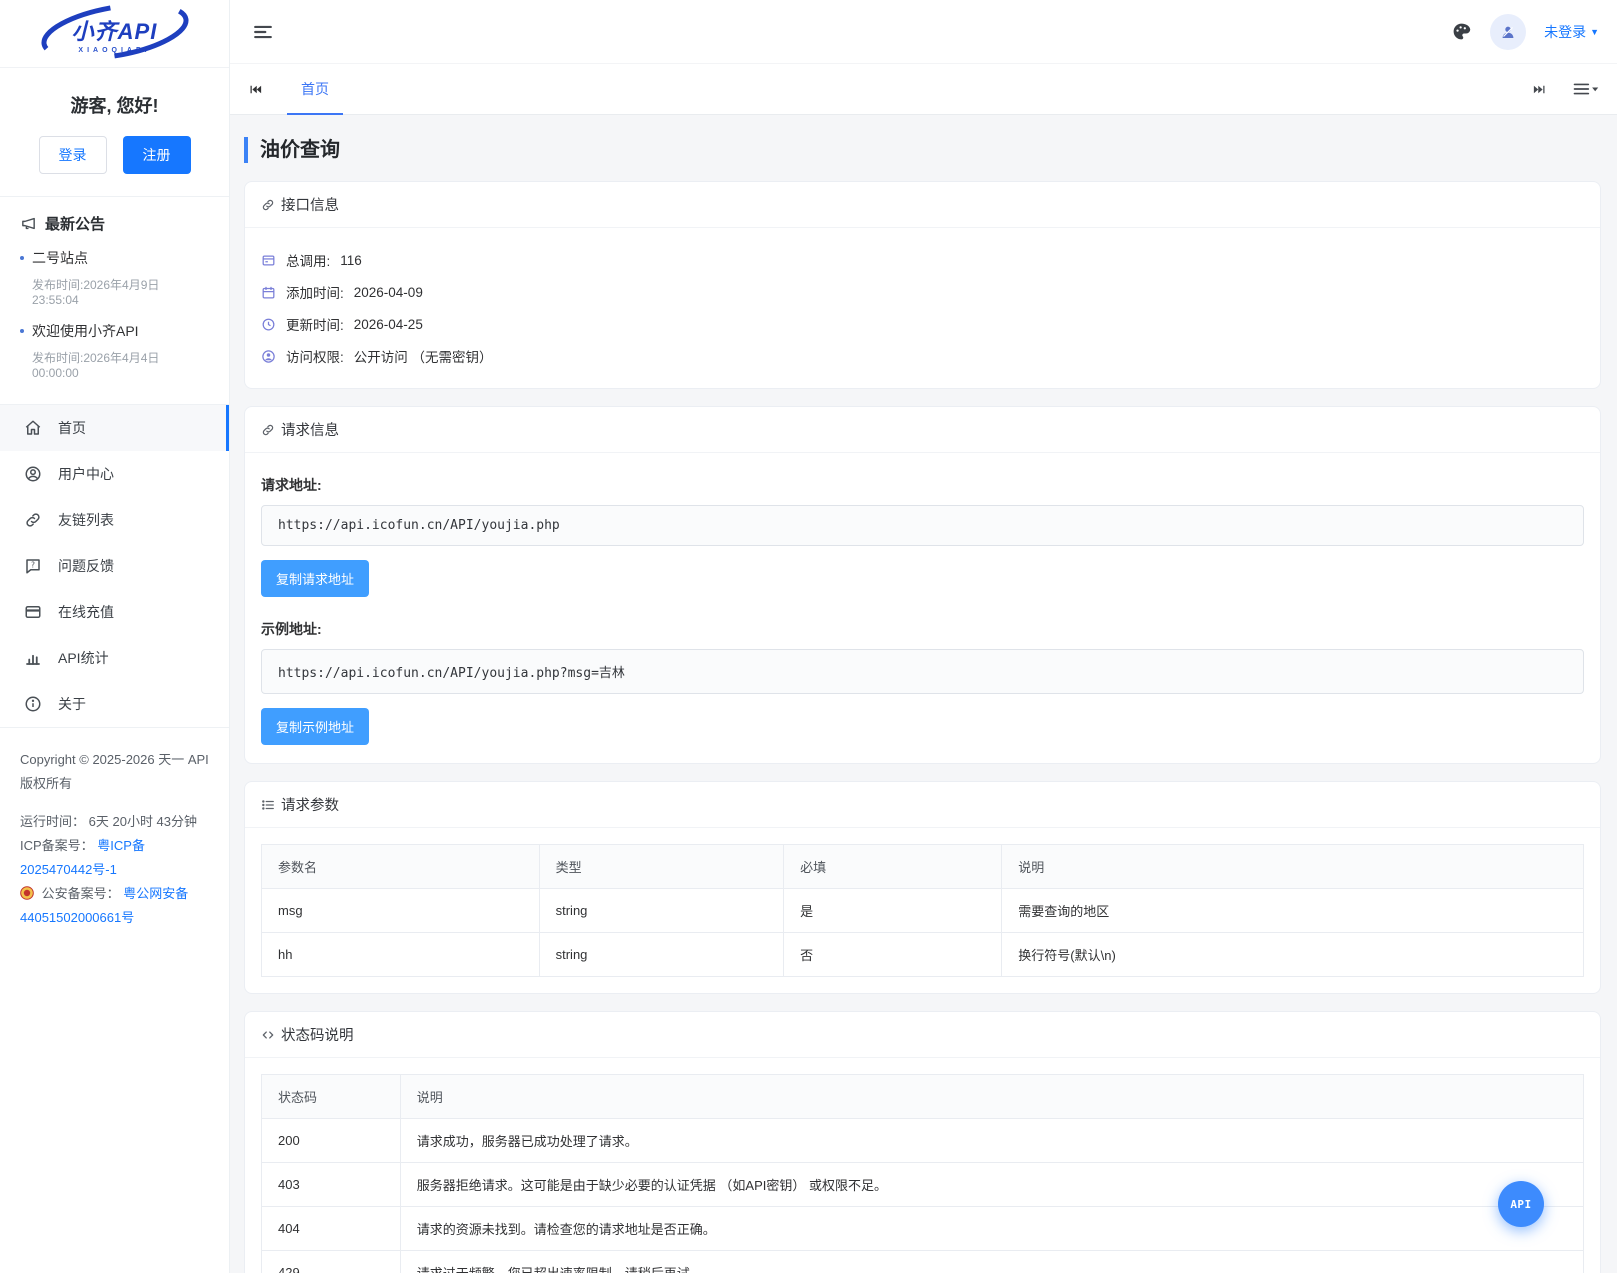 This screenshot has width=1617, height=1273. I want to click on announcement-item: 二号站点 发布时间:2026年4月9日 23:55:04, so click(114, 277).